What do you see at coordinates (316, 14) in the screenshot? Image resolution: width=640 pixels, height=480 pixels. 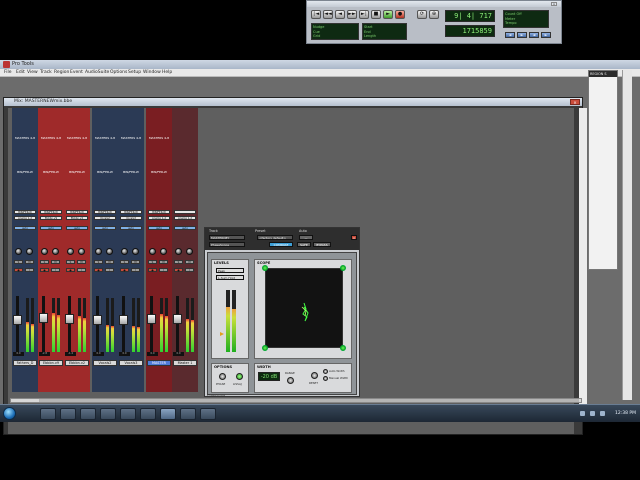 I see `online-button: ∣◄` at bounding box center [316, 14].